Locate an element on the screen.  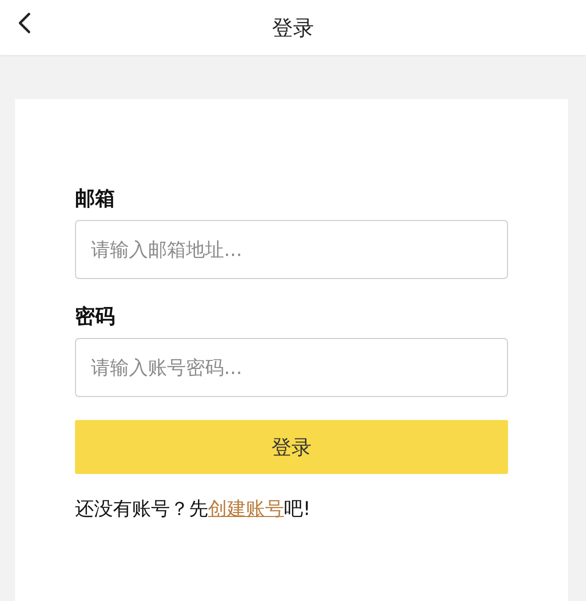
page-title: 登录 is located at coordinates (293, 28).